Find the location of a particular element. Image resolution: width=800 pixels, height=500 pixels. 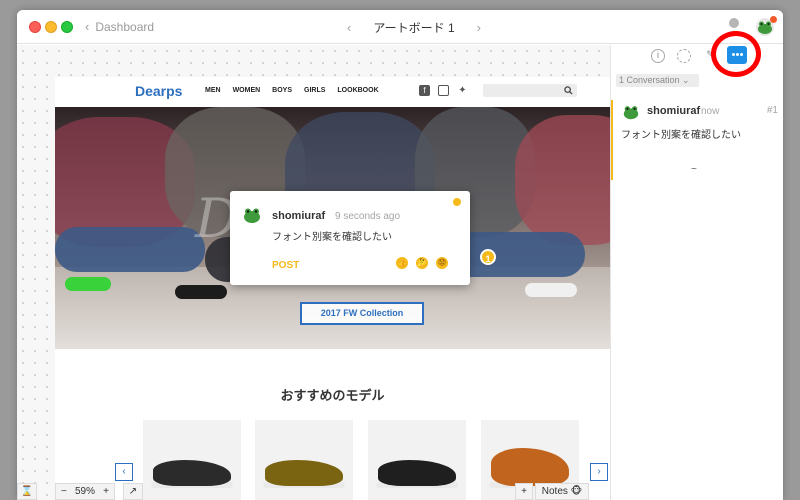

social-links: f ✦ is located at coordinates (443, 90).